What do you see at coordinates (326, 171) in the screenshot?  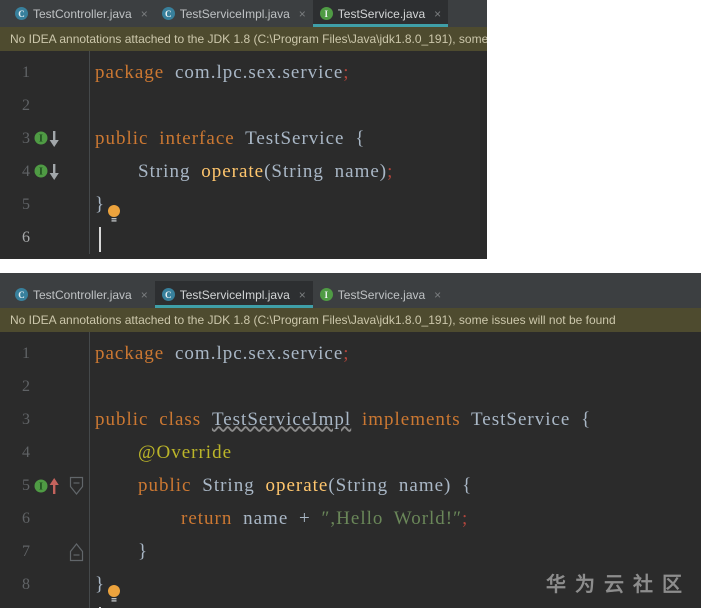 I see `code-token: (String name)` at bounding box center [326, 171].